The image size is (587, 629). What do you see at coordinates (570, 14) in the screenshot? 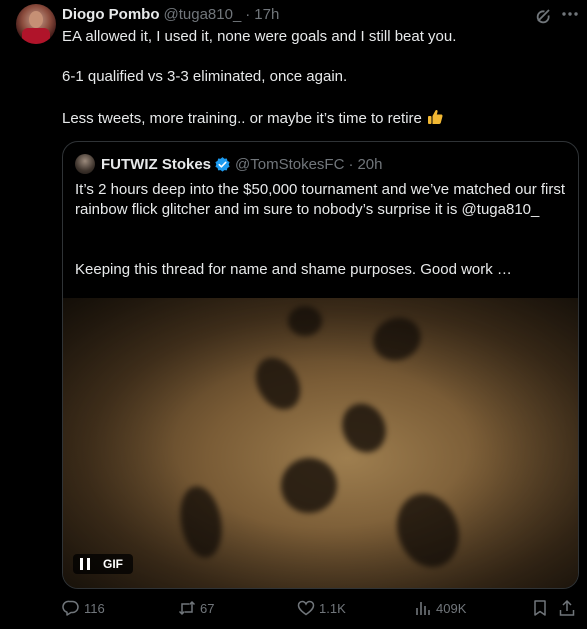
I see `more-options-icon` at bounding box center [570, 14].